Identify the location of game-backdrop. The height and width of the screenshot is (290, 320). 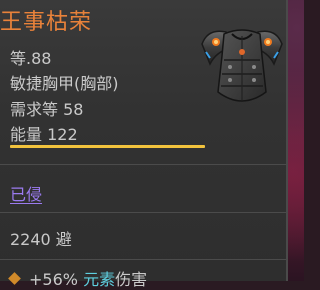
(295, 140).